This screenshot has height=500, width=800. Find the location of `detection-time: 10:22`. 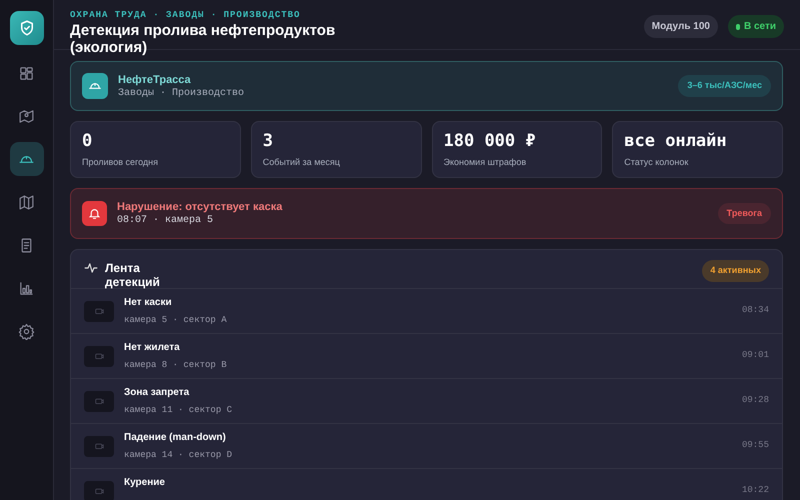

detection-time: 10:22 is located at coordinates (755, 491).